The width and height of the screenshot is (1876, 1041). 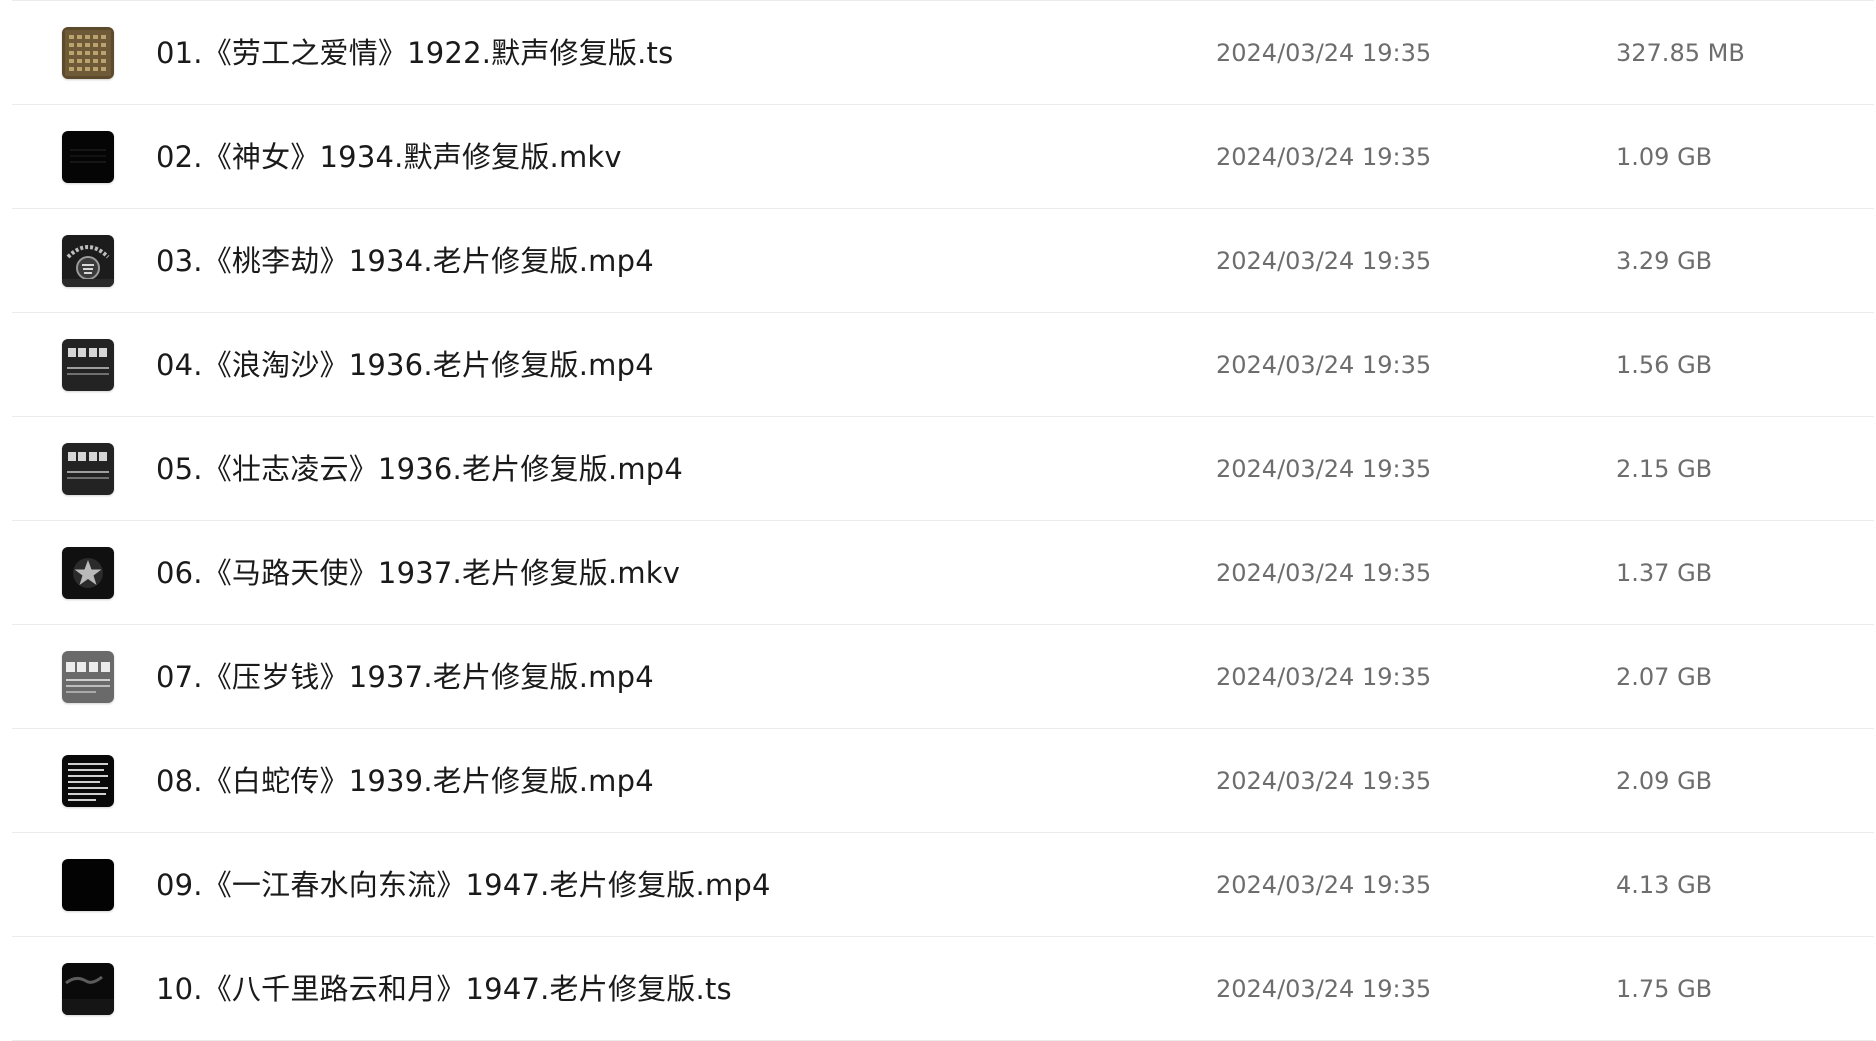 I want to click on file-name: 10.《八千里路云和月》1947.老片修复版.ts, so click(x=444, y=989).